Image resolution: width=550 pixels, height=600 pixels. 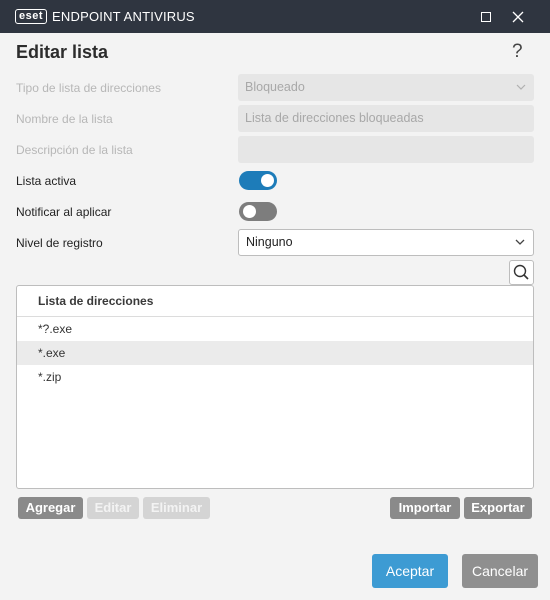 What do you see at coordinates (31, 16) in the screenshot?
I see `eset-brand: eset` at bounding box center [31, 16].